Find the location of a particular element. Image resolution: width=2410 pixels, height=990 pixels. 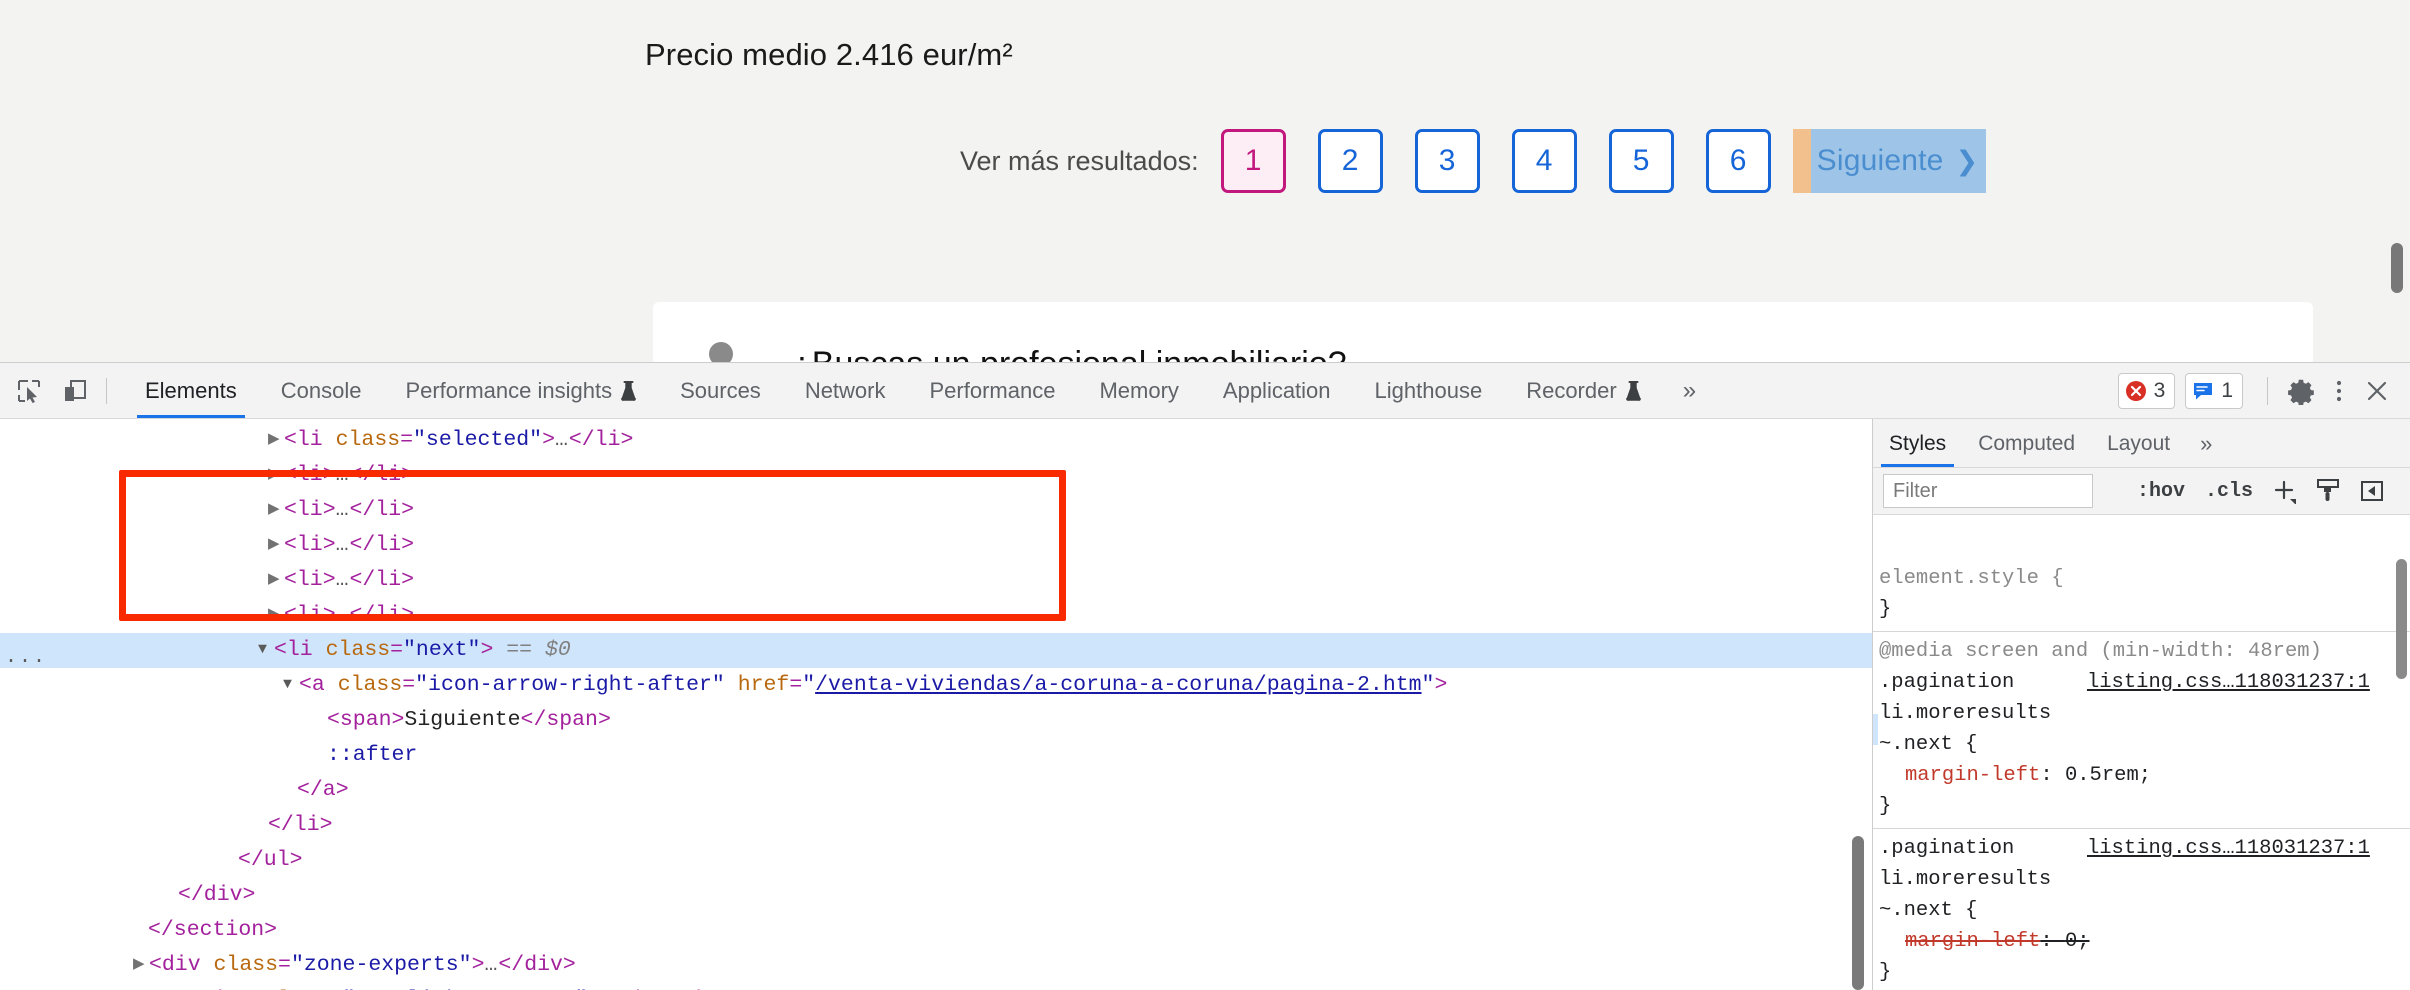

tab-network-label: Network is located at coordinates (845, 390).